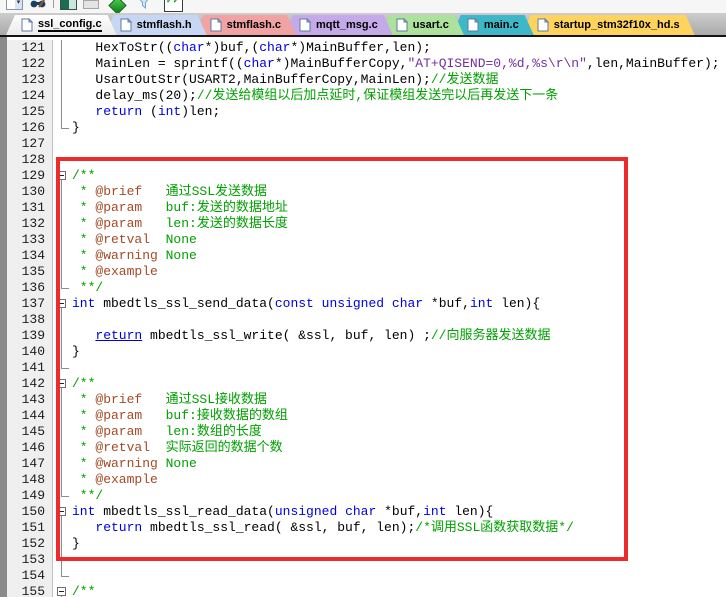 Image resolution: width=726 pixels, height=597 pixels. I want to click on line-number: 135, so click(30, 272).